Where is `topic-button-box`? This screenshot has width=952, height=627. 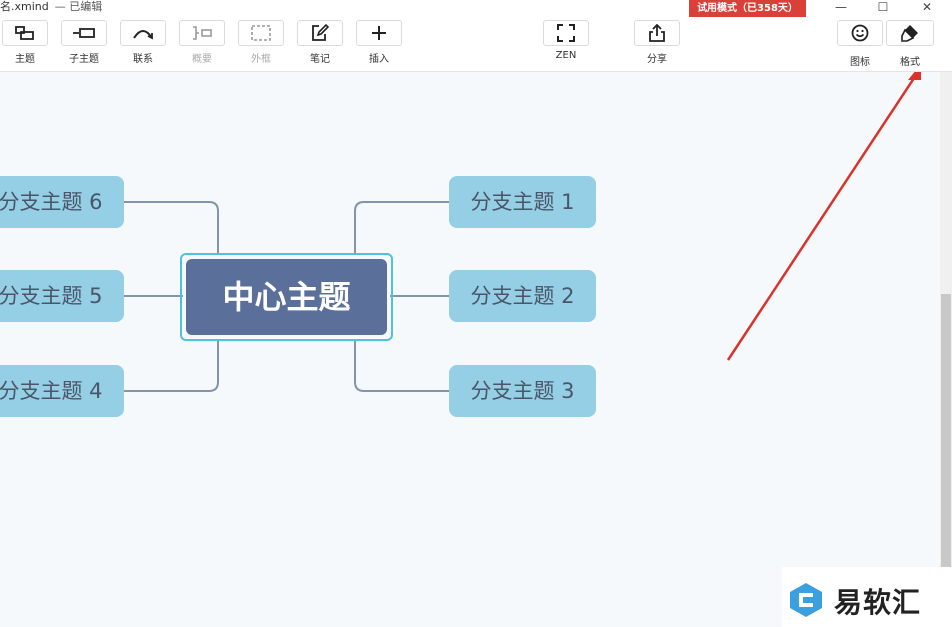
topic-button-box is located at coordinates (25, 33).